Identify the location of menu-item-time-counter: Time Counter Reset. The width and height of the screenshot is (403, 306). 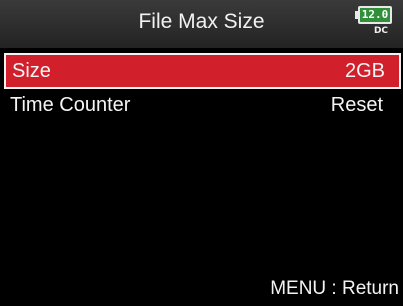
(201, 107).